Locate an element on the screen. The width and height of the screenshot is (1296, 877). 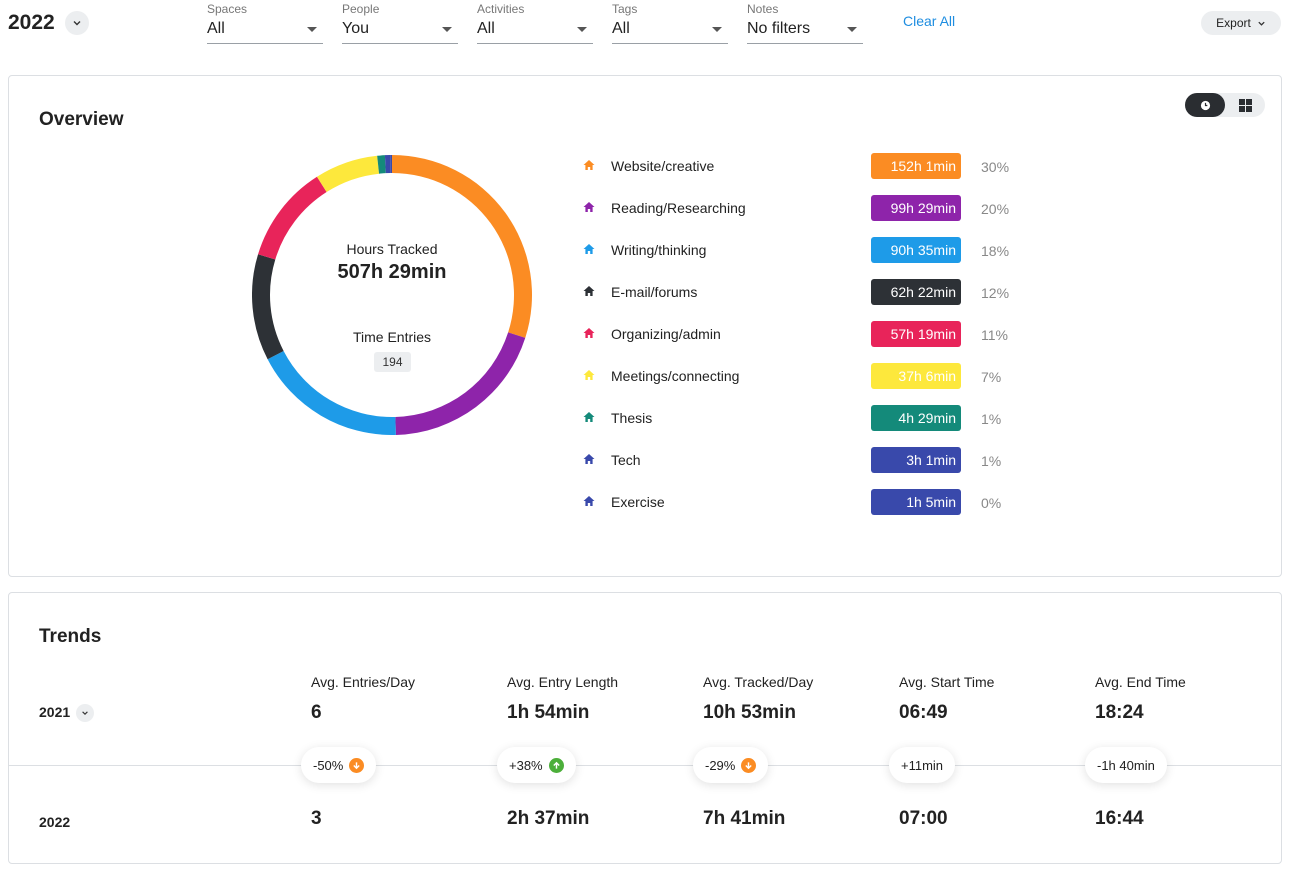
trend-value-current: 2h 37min is located at coordinates (548, 818).